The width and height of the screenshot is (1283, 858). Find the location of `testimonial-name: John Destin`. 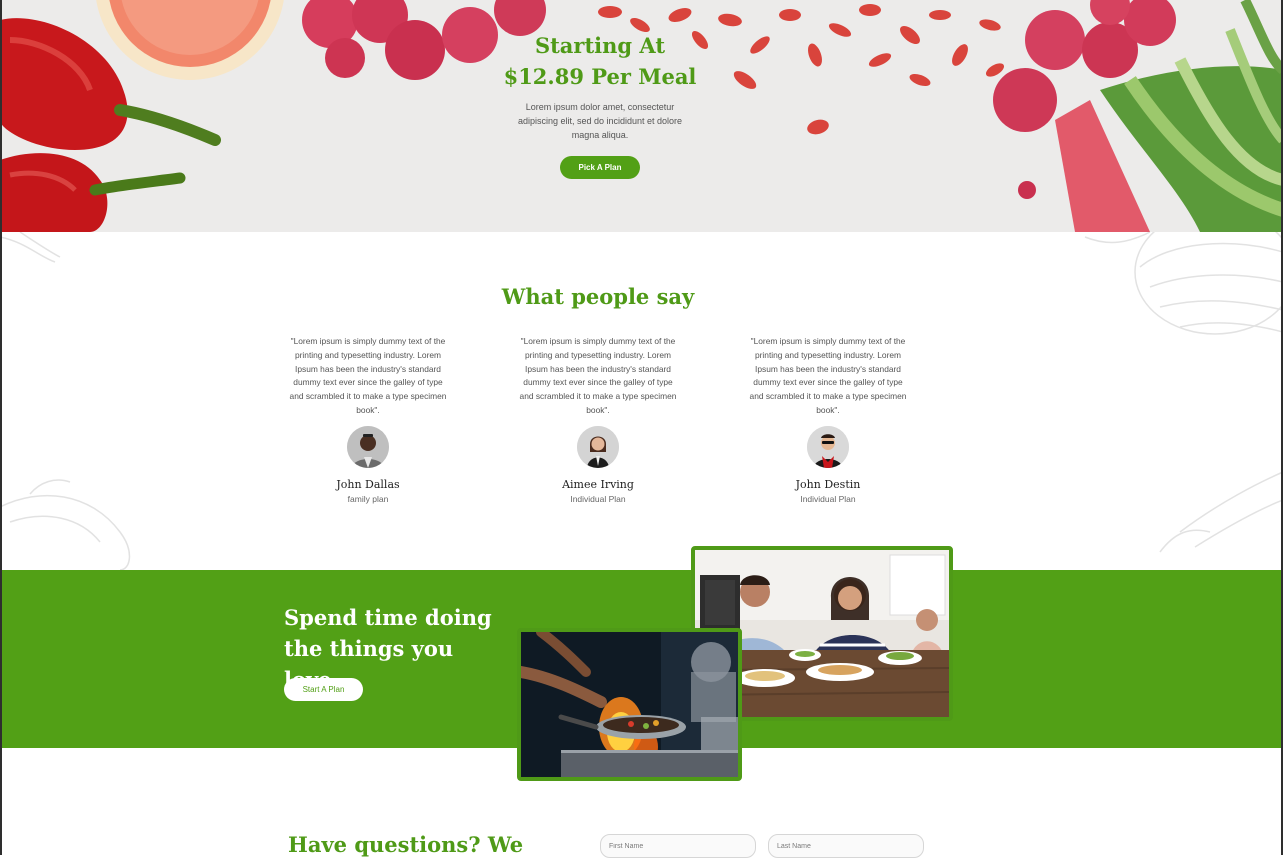

testimonial-name: John Destin is located at coordinates (828, 484).